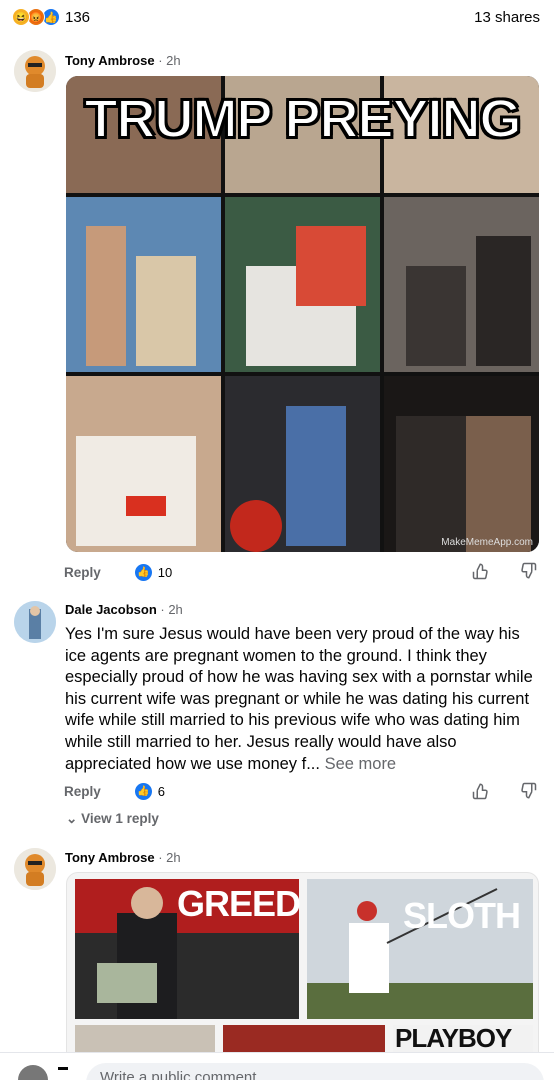  What do you see at coordinates (361, 764) in the screenshot?
I see `see-more-link: See more` at bounding box center [361, 764].